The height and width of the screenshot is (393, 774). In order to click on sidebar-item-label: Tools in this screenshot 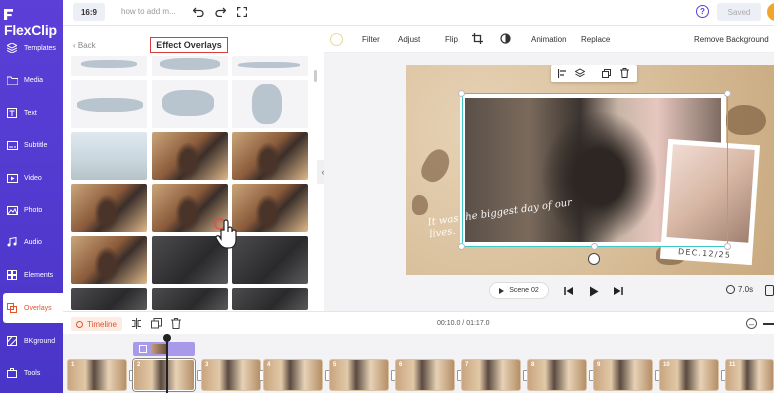, I will do `click(32, 373)`.